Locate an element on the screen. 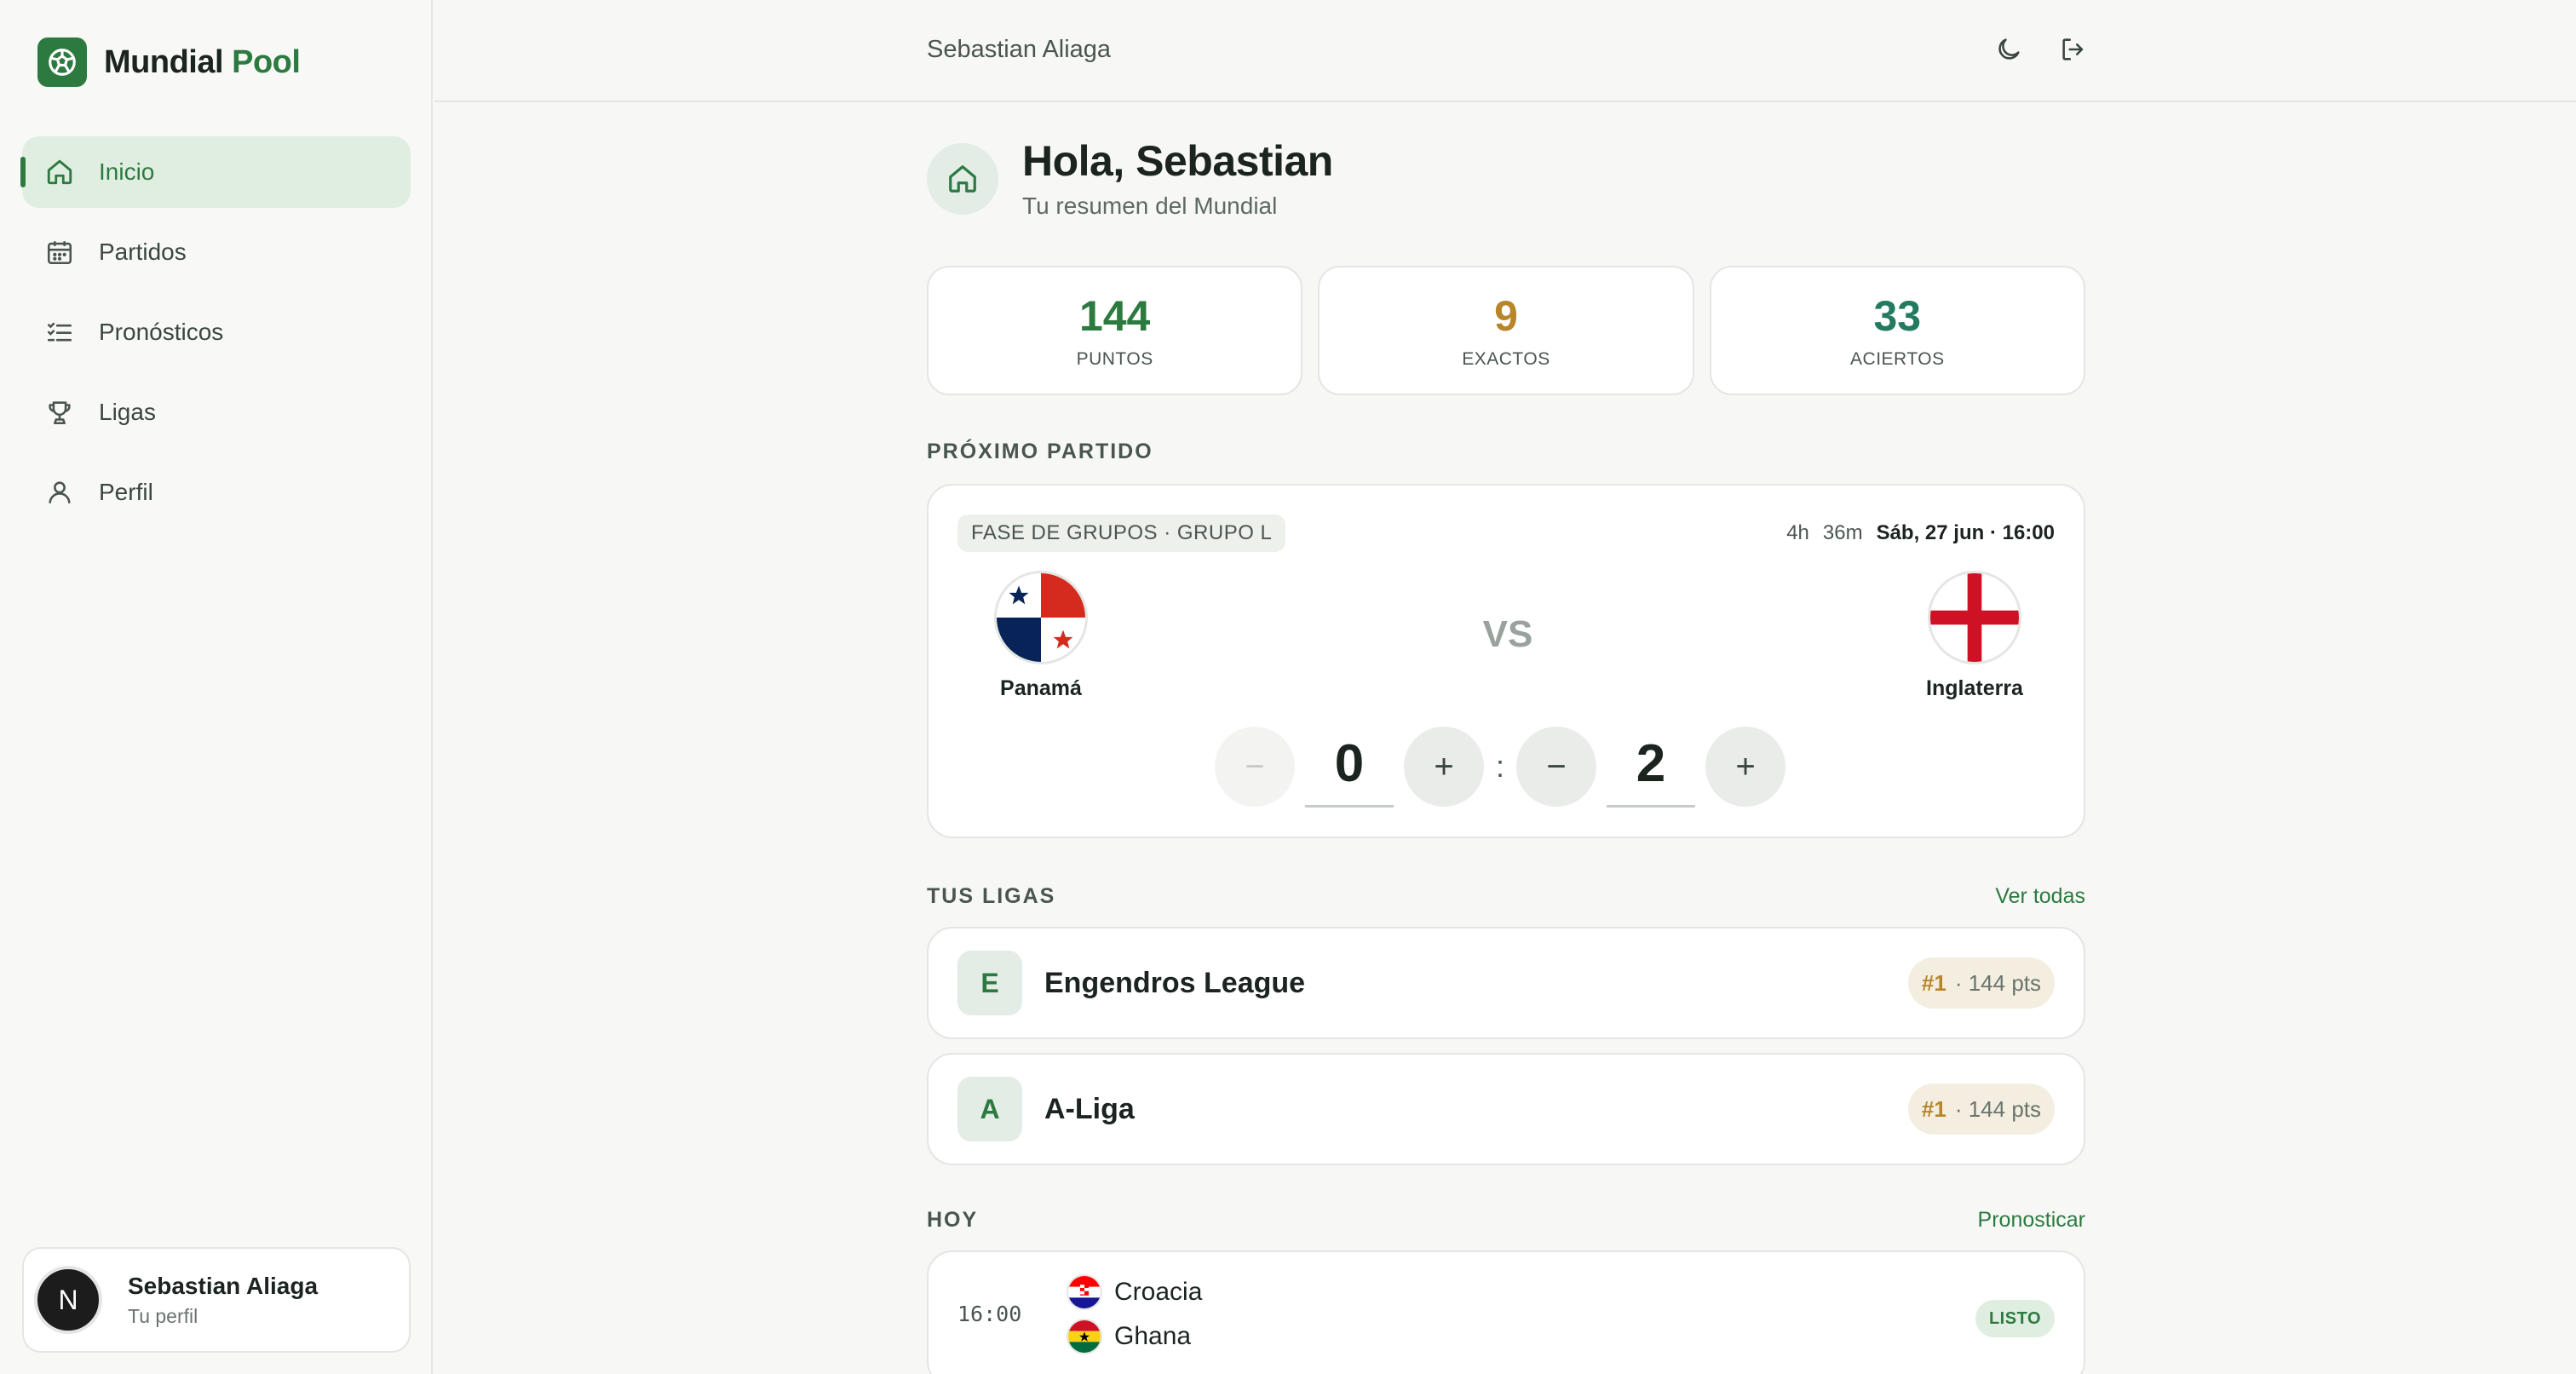 The image size is (2576, 1374). brand-name-primary: Mundial is located at coordinates (164, 62).